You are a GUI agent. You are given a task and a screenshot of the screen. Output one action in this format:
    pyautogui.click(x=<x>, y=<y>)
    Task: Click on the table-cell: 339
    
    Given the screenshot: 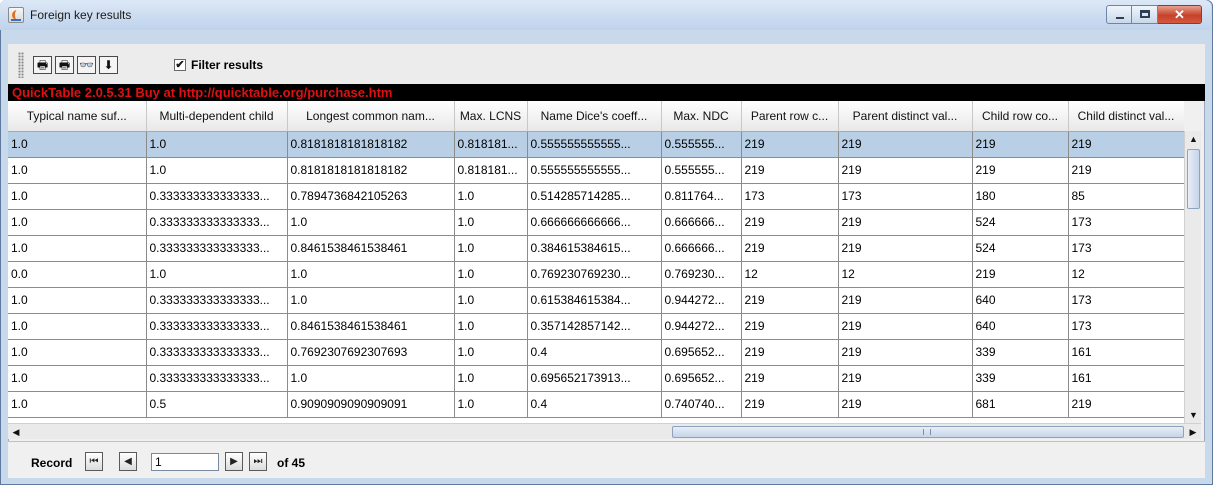 What is the action you would take?
    pyautogui.click(x=1020, y=352)
    